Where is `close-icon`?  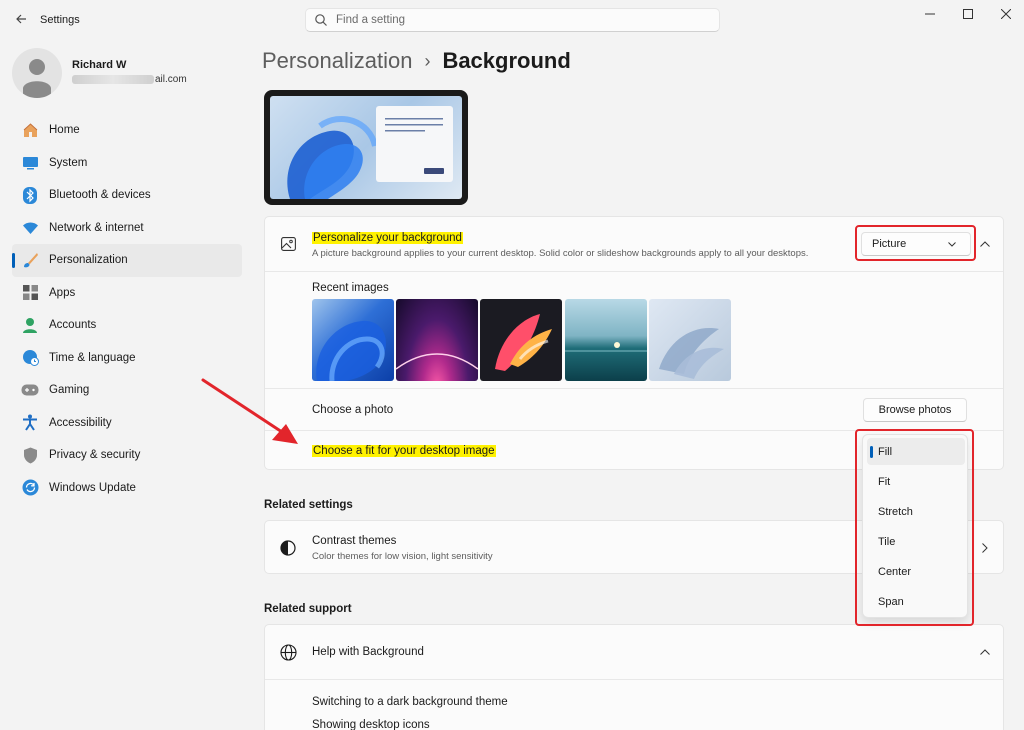 close-icon is located at coordinates (1006, 14).